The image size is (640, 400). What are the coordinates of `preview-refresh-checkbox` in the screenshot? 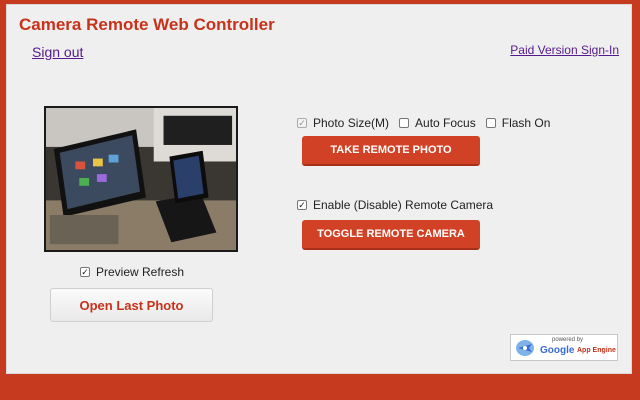 It's located at (85, 272).